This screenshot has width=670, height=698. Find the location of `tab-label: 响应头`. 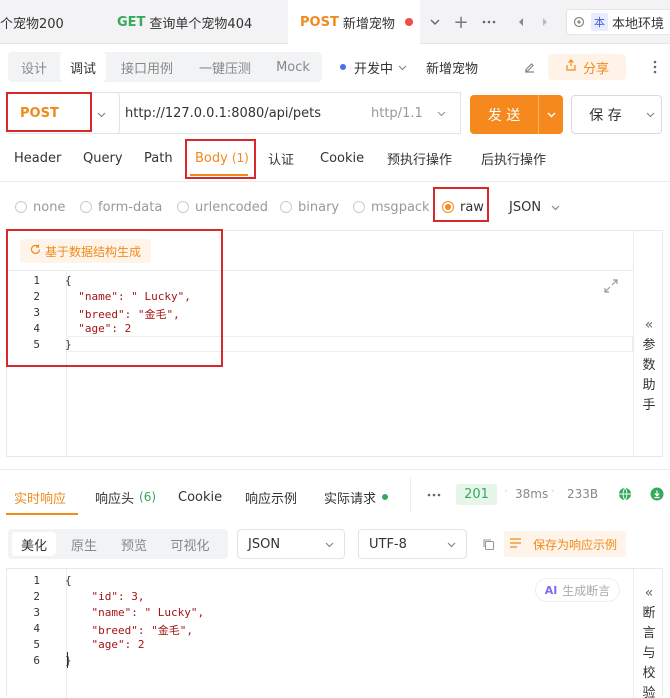

tab-label: 响应头 is located at coordinates (115, 499).